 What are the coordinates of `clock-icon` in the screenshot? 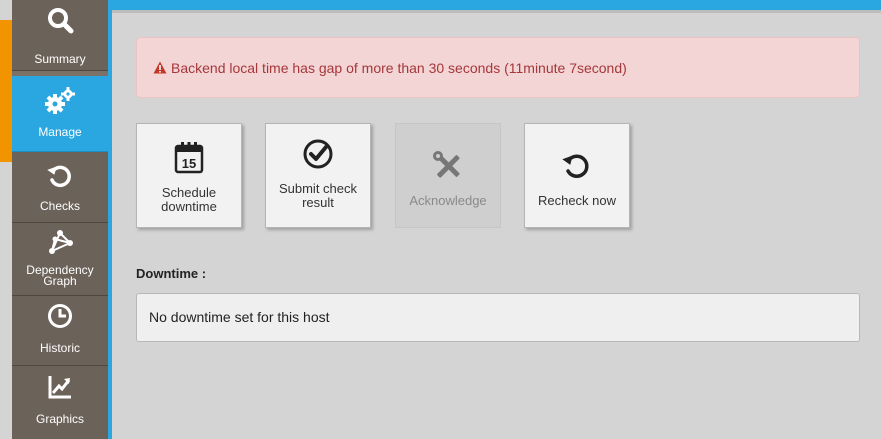 It's located at (60, 316).